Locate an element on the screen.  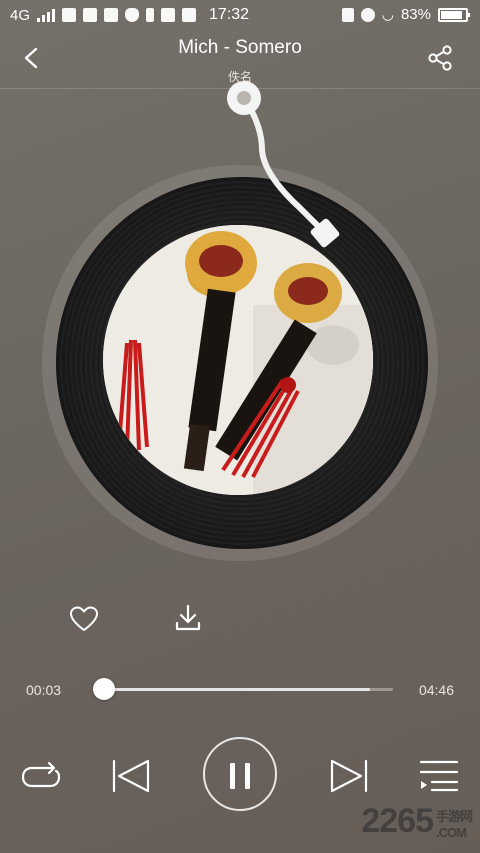
skip-previous-icon is located at coordinates (131, 776).